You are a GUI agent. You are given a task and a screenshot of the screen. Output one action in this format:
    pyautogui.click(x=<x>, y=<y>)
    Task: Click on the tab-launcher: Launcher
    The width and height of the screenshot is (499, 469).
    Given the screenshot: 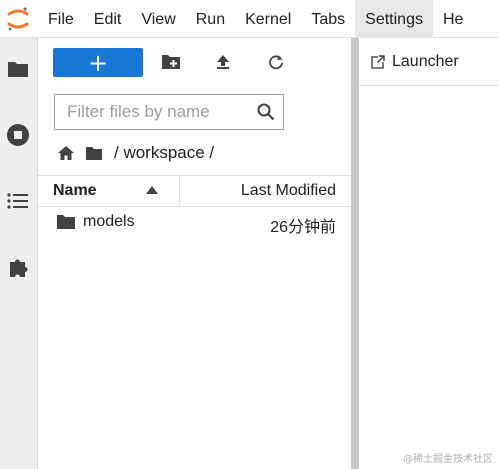 What is the action you would take?
    pyautogui.click(x=409, y=62)
    